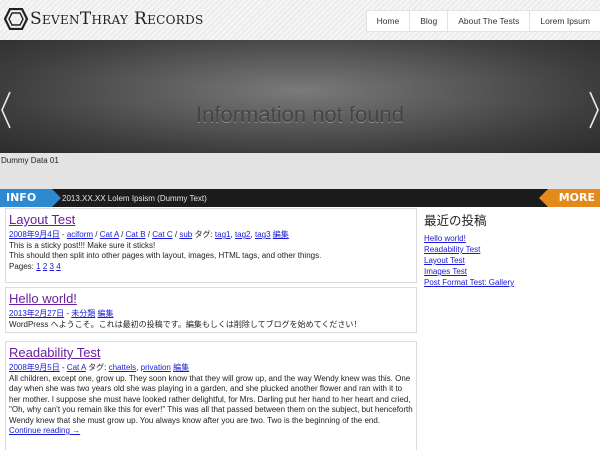 The image size is (600, 450). I want to click on page-link: 3, so click(52, 266).